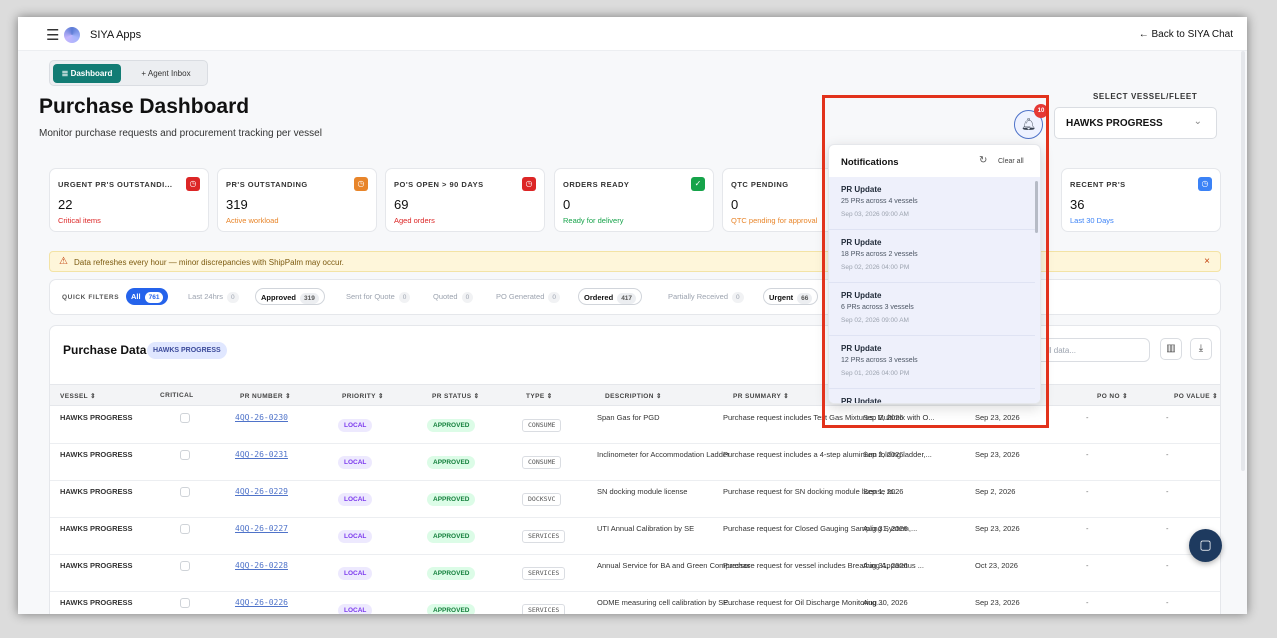 This screenshot has height=638, width=1277. What do you see at coordinates (634, 200) in the screenshot?
I see `stat-card: ORDERS READY 0 Ready for delivery ✓` at bounding box center [634, 200].